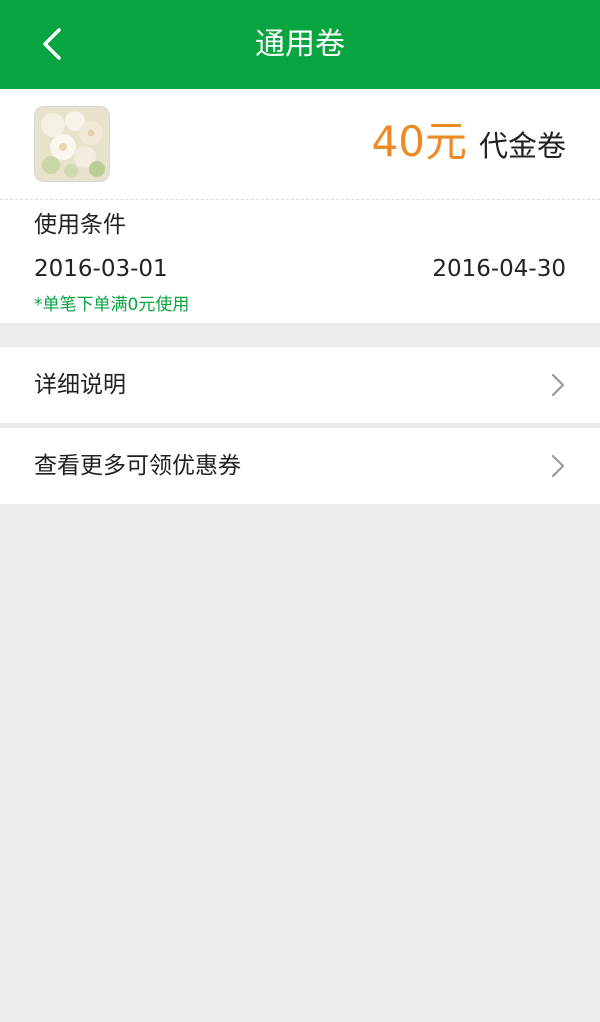  Describe the element at coordinates (137, 466) in the screenshot. I see `row-label: 查看更多可领优惠券` at that location.